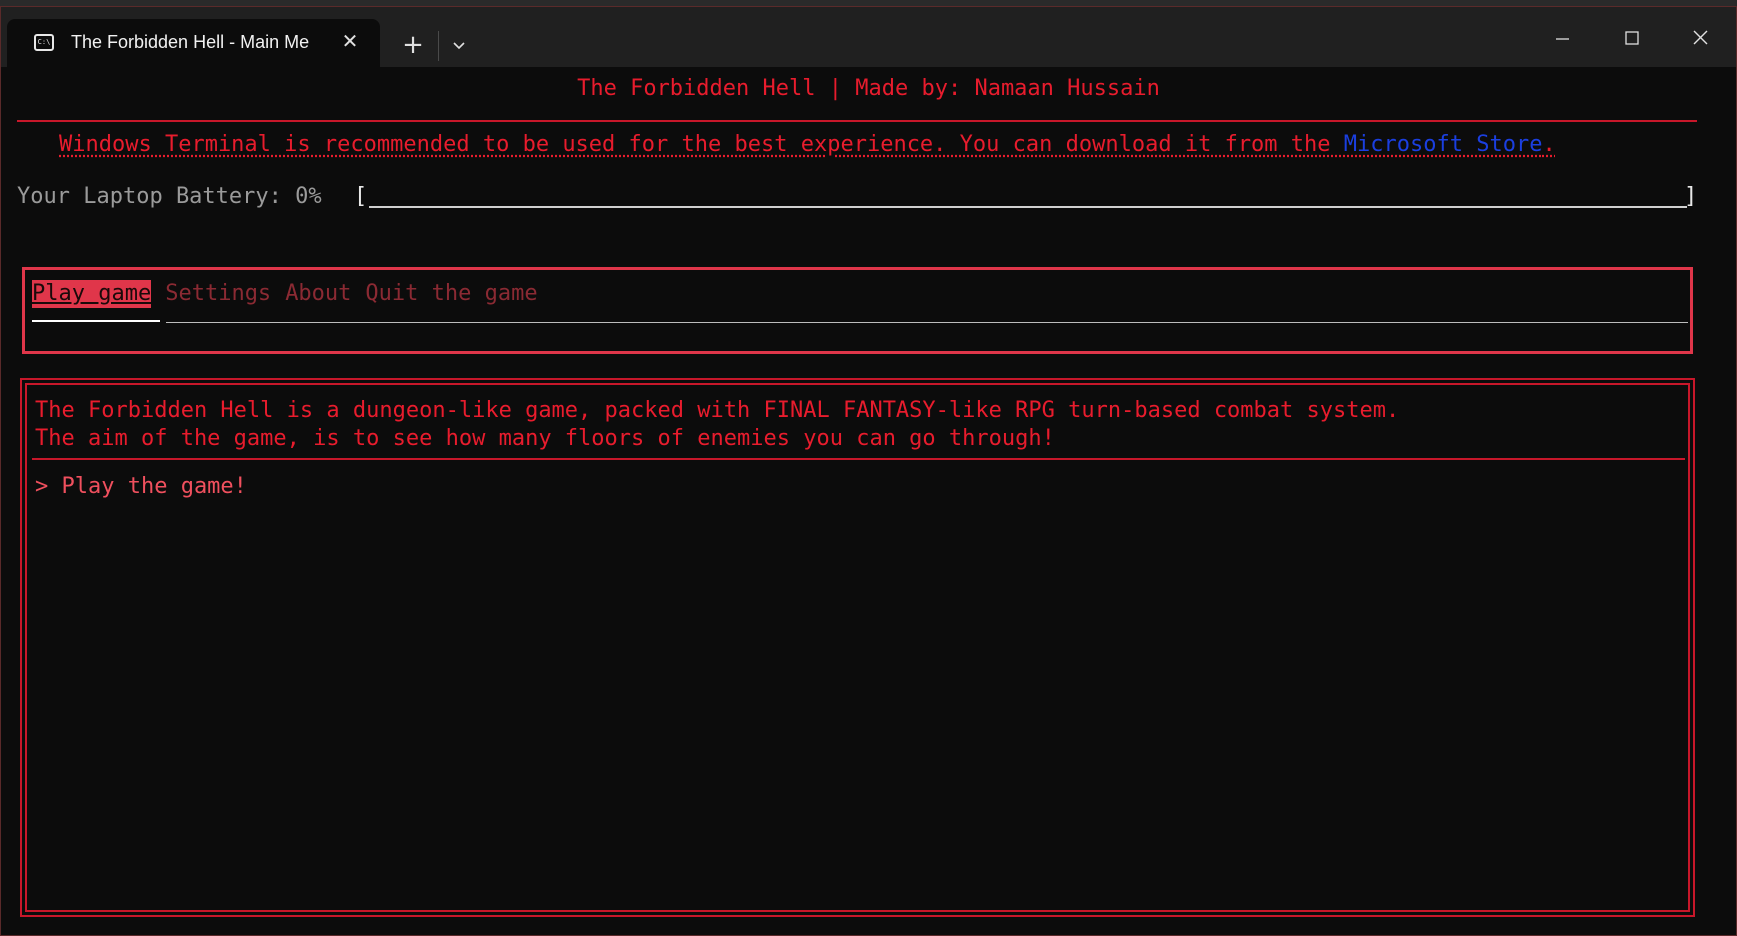 The height and width of the screenshot is (936, 1737). What do you see at coordinates (1700, 38) in the screenshot?
I see `close-icon` at bounding box center [1700, 38].